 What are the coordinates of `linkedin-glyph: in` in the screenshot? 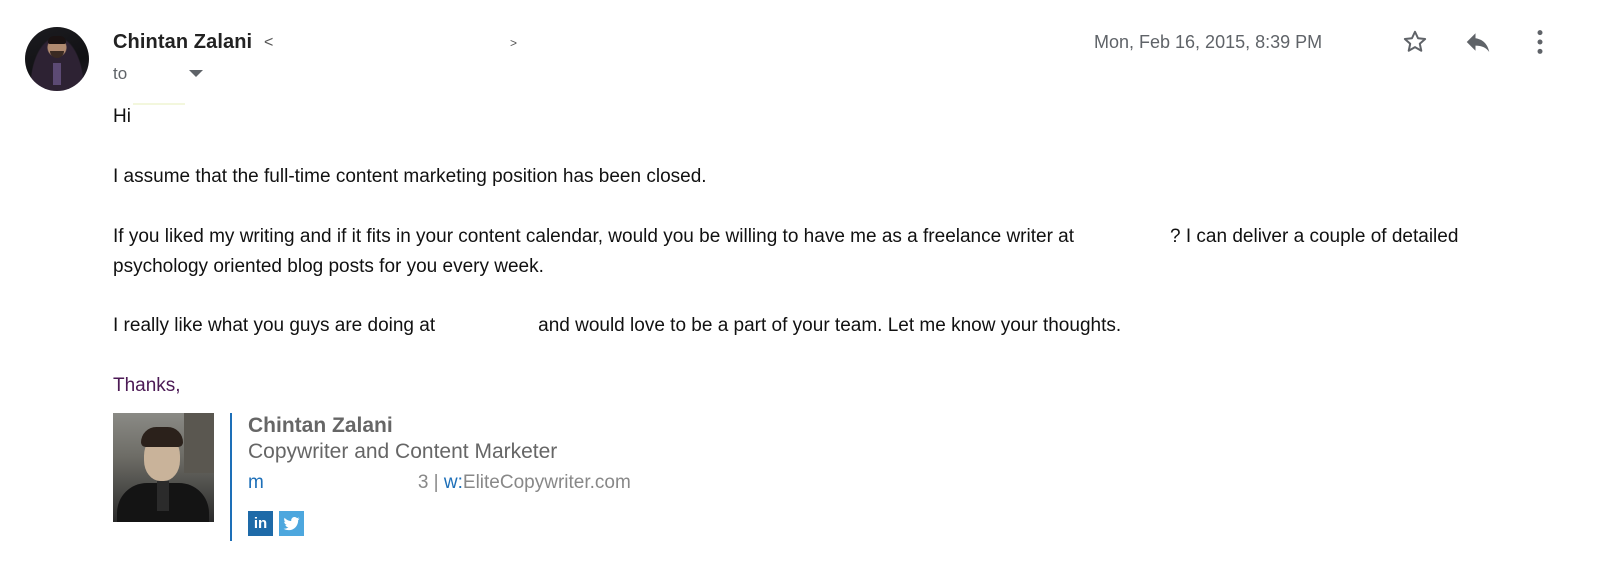 It's located at (260, 523).